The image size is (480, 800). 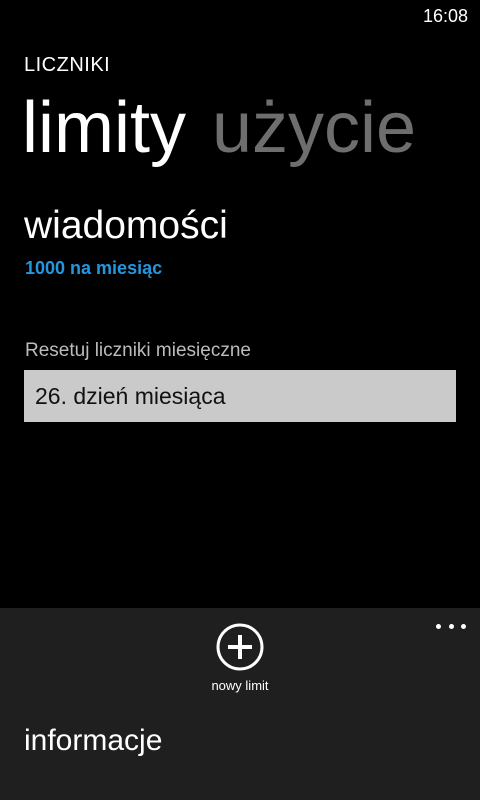 What do you see at coordinates (240, 16) in the screenshot?
I see `status-bar: 16:08` at bounding box center [240, 16].